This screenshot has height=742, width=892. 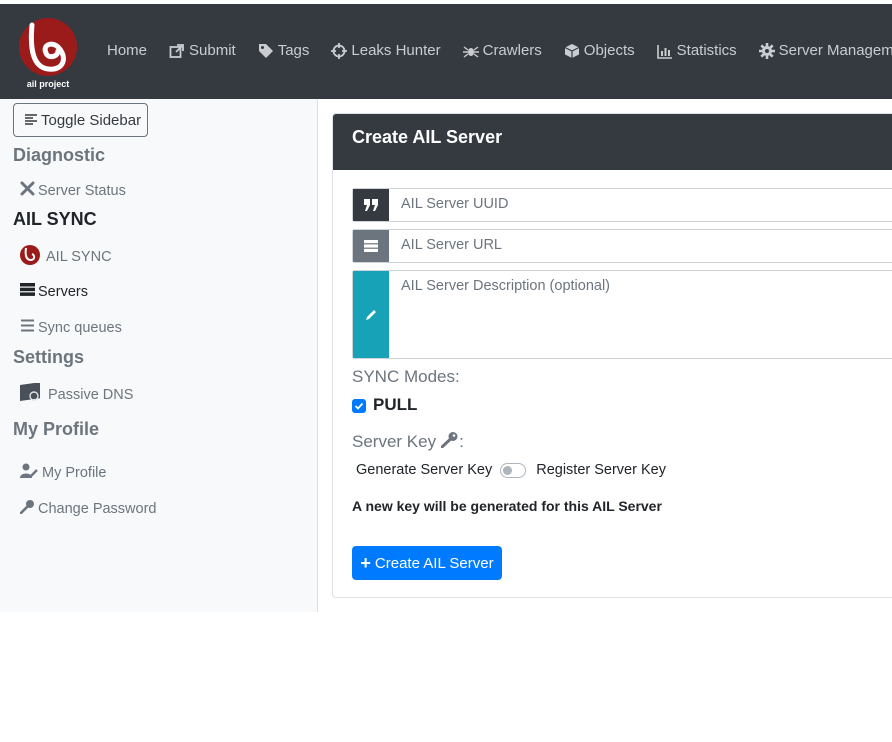 What do you see at coordinates (394, 441) in the screenshot?
I see `server-key-label: Server Key` at bounding box center [394, 441].